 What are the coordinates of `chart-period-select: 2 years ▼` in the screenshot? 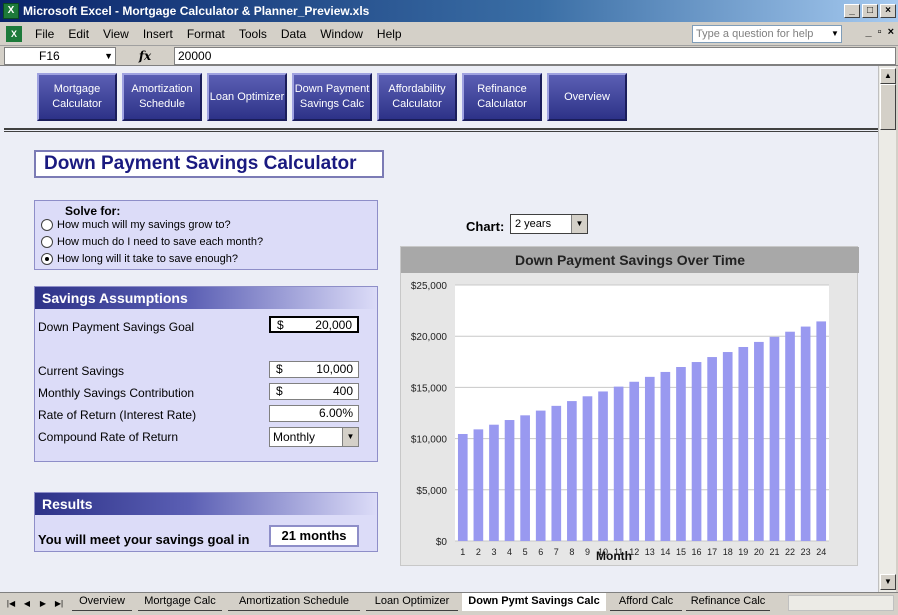 It's located at (549, 224).